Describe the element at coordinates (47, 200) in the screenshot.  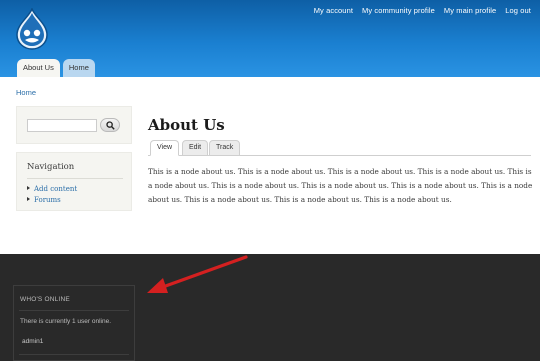
I see `forums-link: Forums` at that location.